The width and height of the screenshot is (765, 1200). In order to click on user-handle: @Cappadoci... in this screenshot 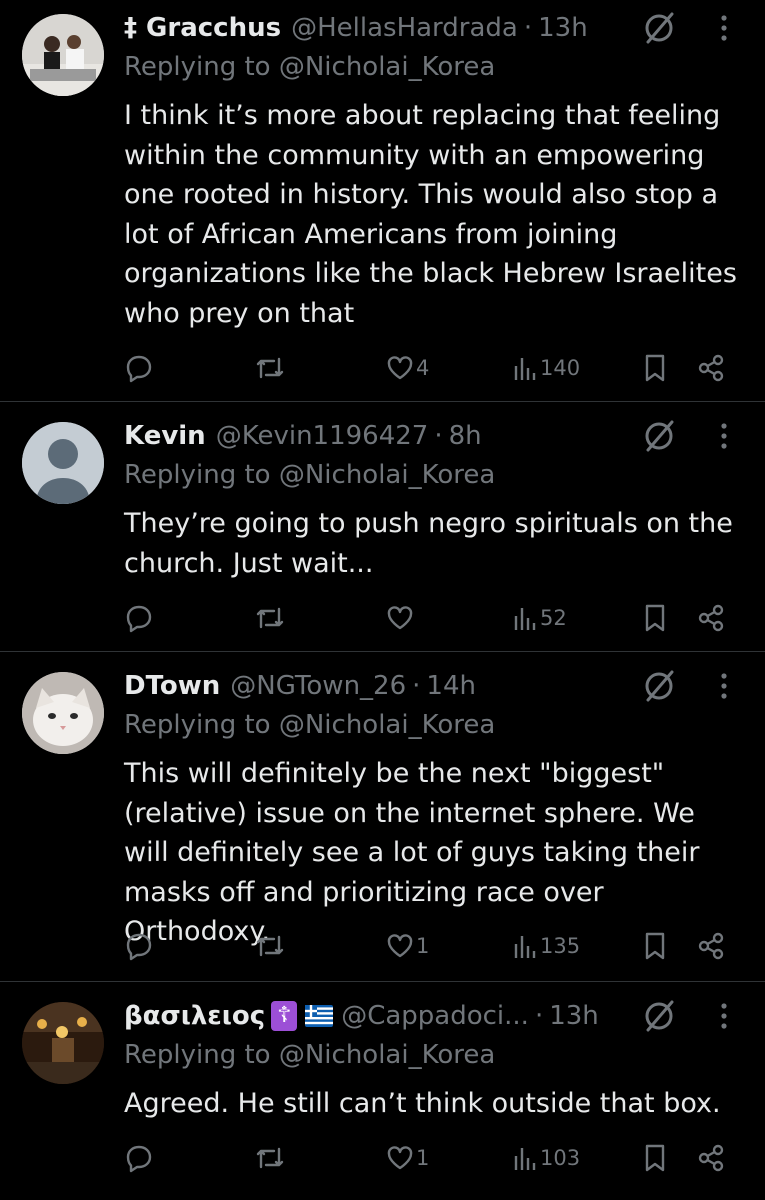, I will do `click(435, 1016)`.